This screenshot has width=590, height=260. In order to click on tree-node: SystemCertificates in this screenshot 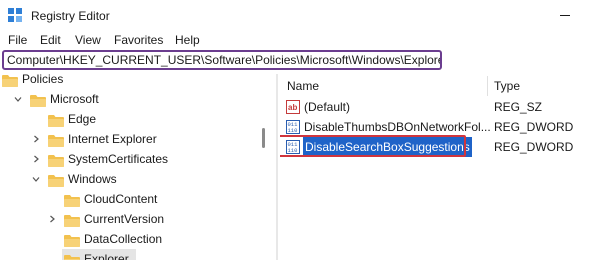, I will do `click(146, 159)`.